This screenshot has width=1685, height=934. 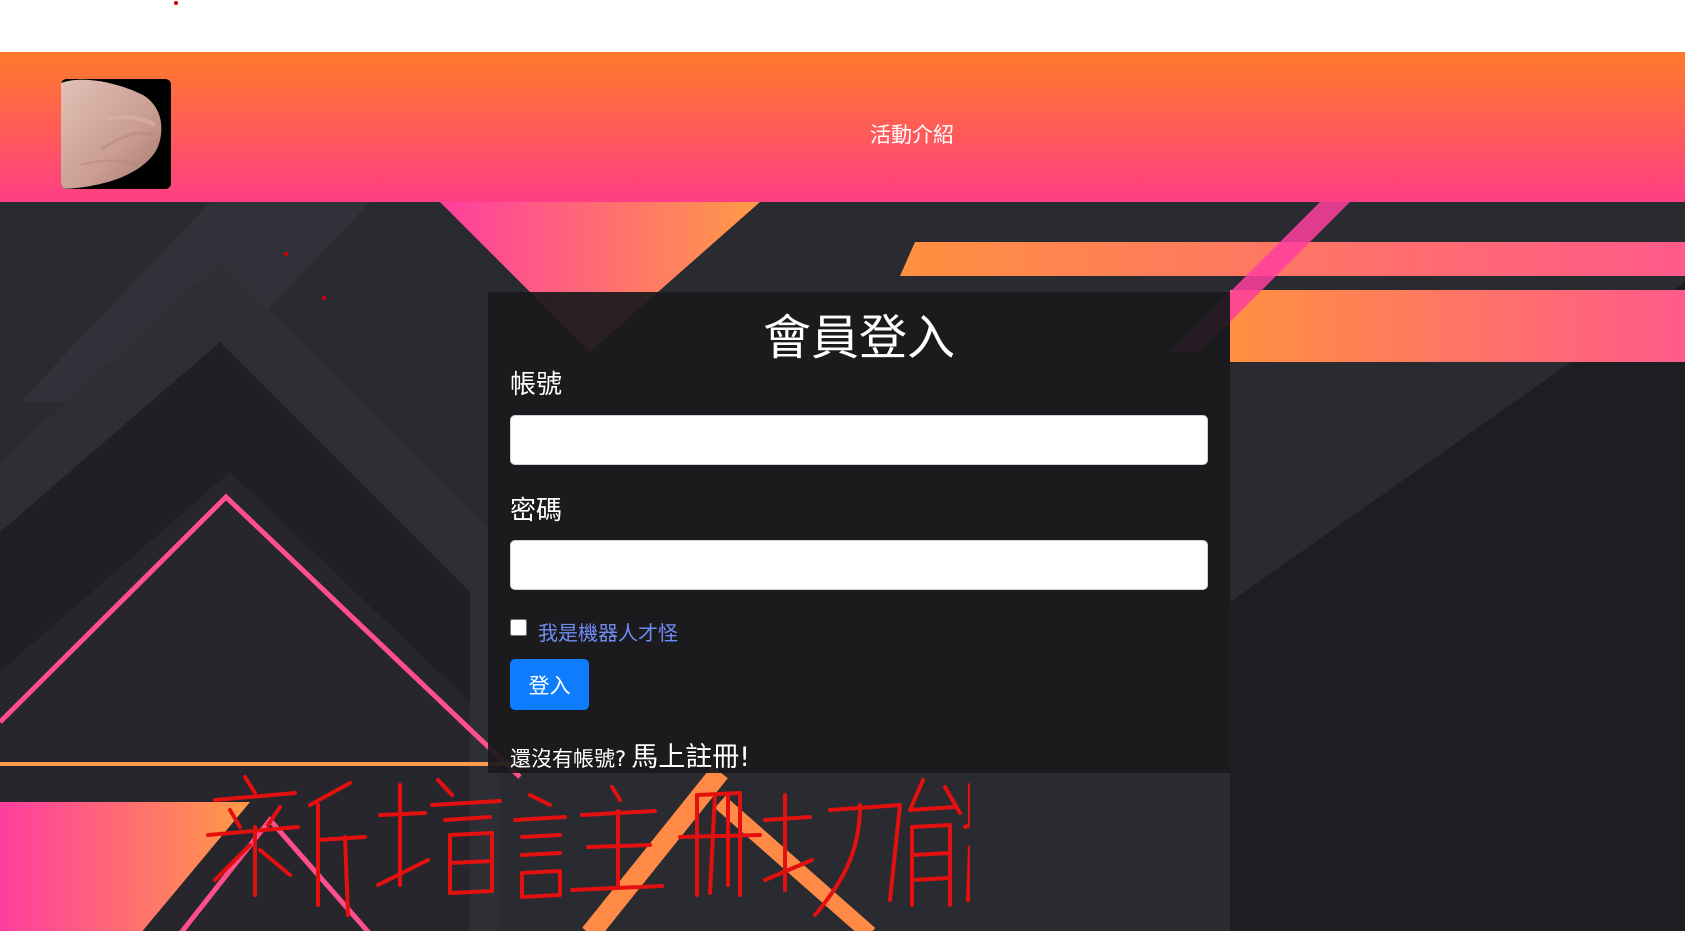 I want to click on top-whitespace, so click(x=842, y=26).